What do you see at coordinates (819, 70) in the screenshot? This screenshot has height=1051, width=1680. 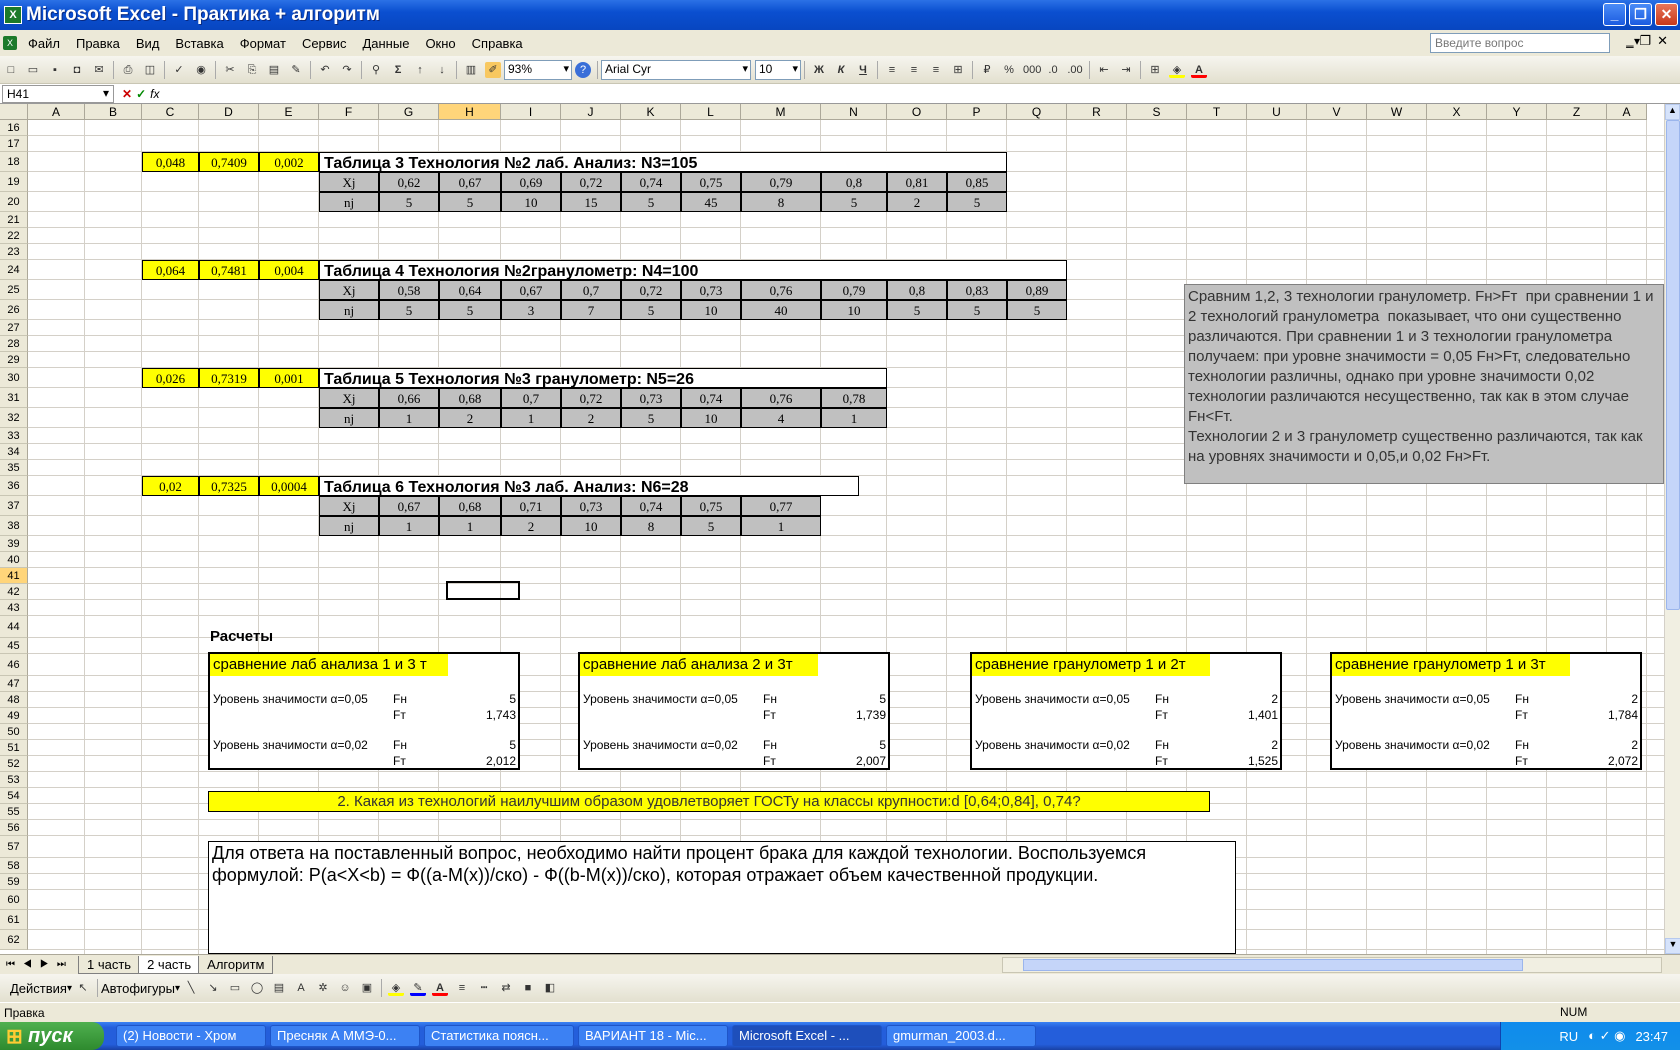 I see `bold-button: Ж` at bounding box center [819, 70].